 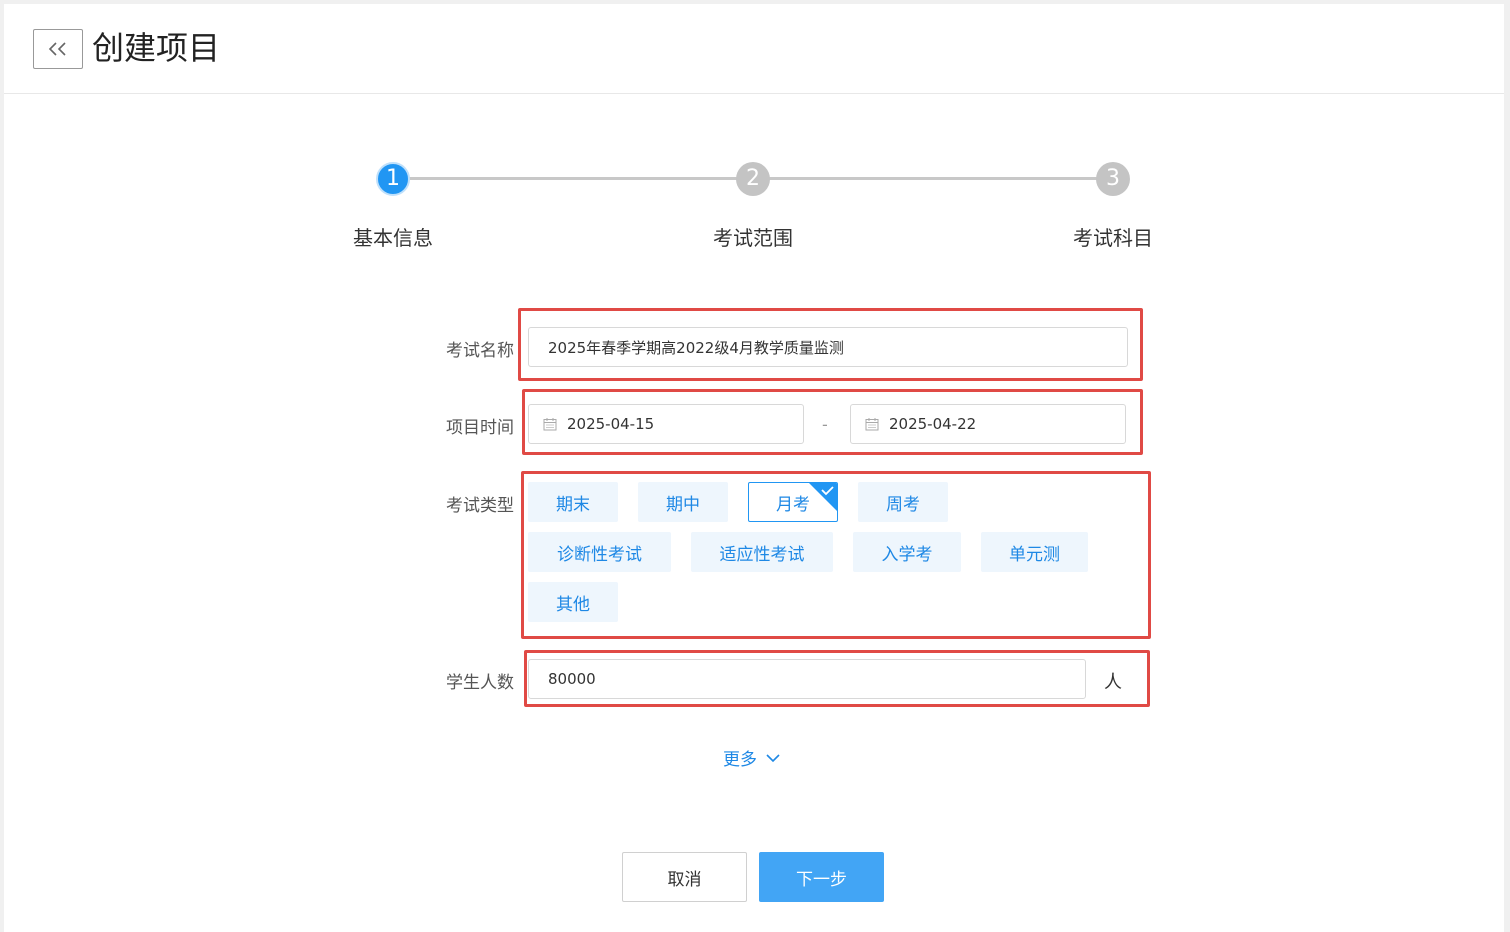 I want to click on start-date-input: 2025-04-15, so click(x=666, y=424).